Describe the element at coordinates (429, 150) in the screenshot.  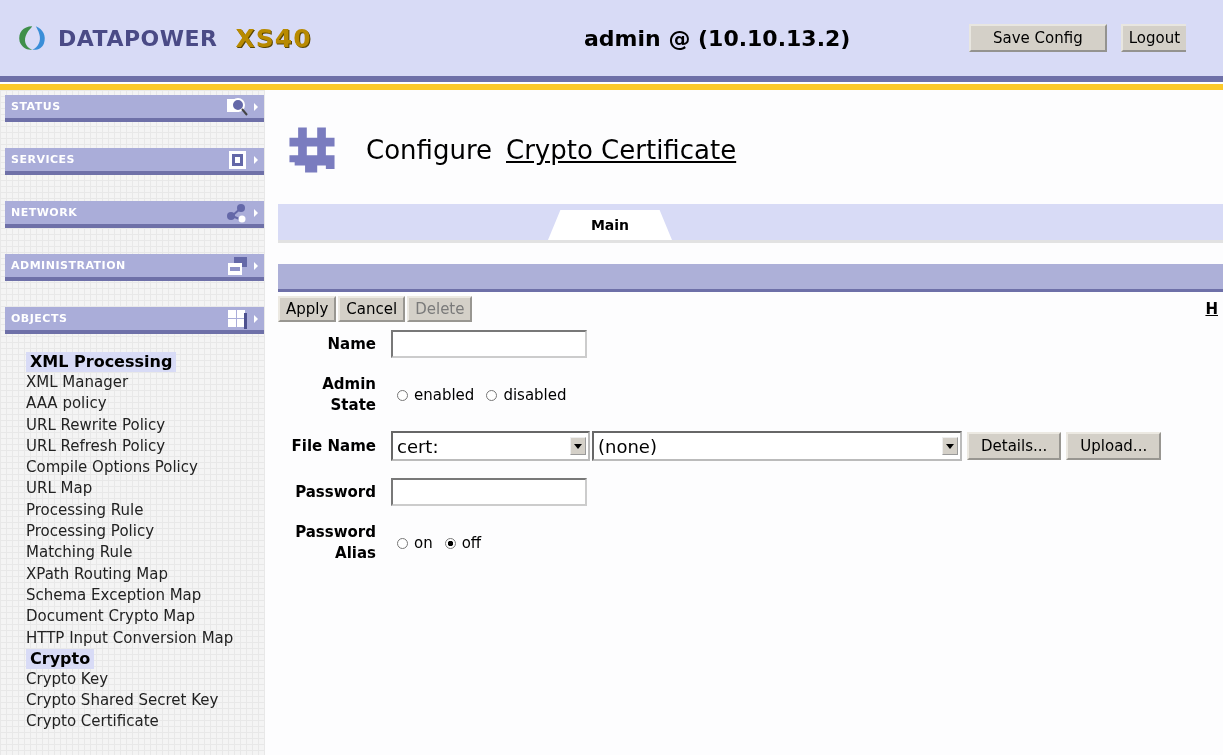
I see `page-title: Configure` at that location.